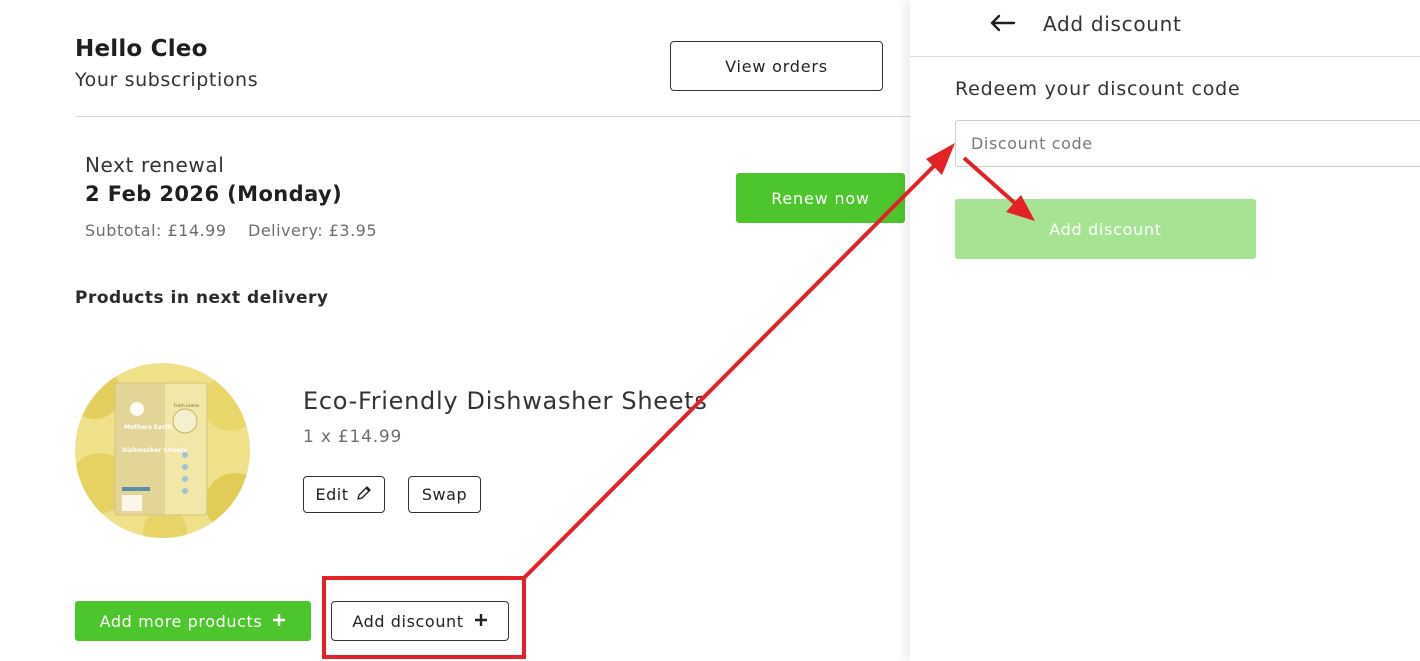  I want to click on product-name: Eco-Friendly Dishwasher Sheets, so click(505, 401).